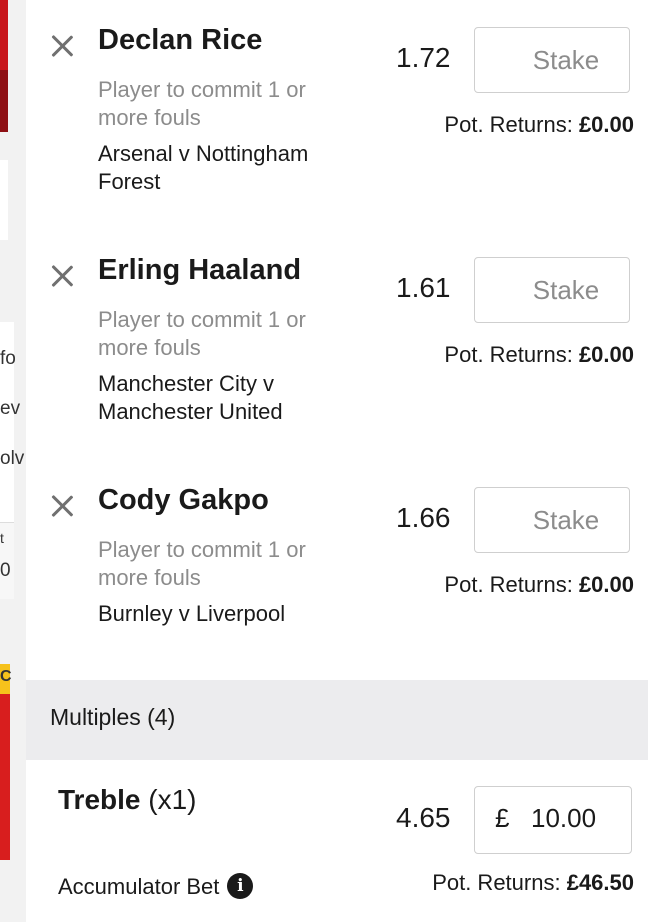 The height and width of the screenshot is (922, 648). I want to click on background-yellow-block: C, so click(6, 679).